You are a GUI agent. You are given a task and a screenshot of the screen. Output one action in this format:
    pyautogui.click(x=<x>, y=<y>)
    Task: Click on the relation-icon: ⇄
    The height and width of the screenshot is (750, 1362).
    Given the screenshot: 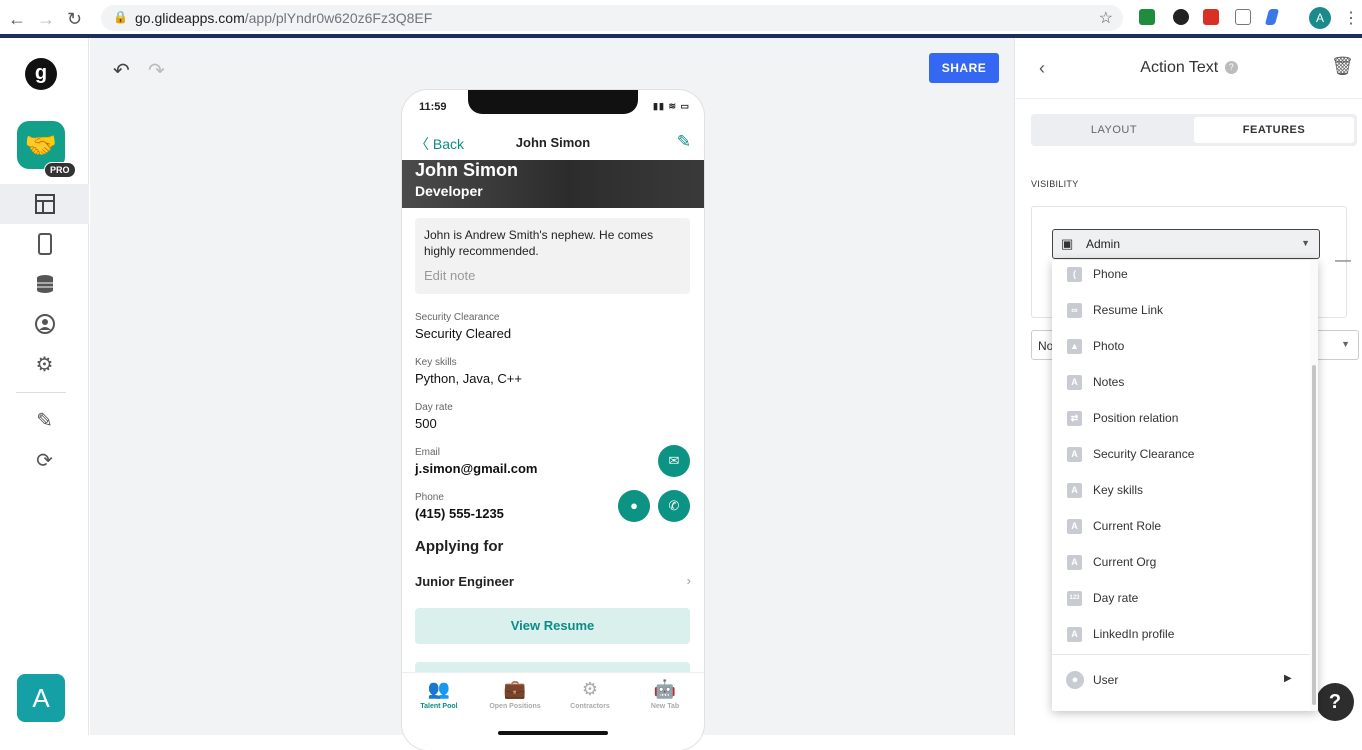 What is the action you would take?
    pyautogui.click(x=1074, y=418)
    